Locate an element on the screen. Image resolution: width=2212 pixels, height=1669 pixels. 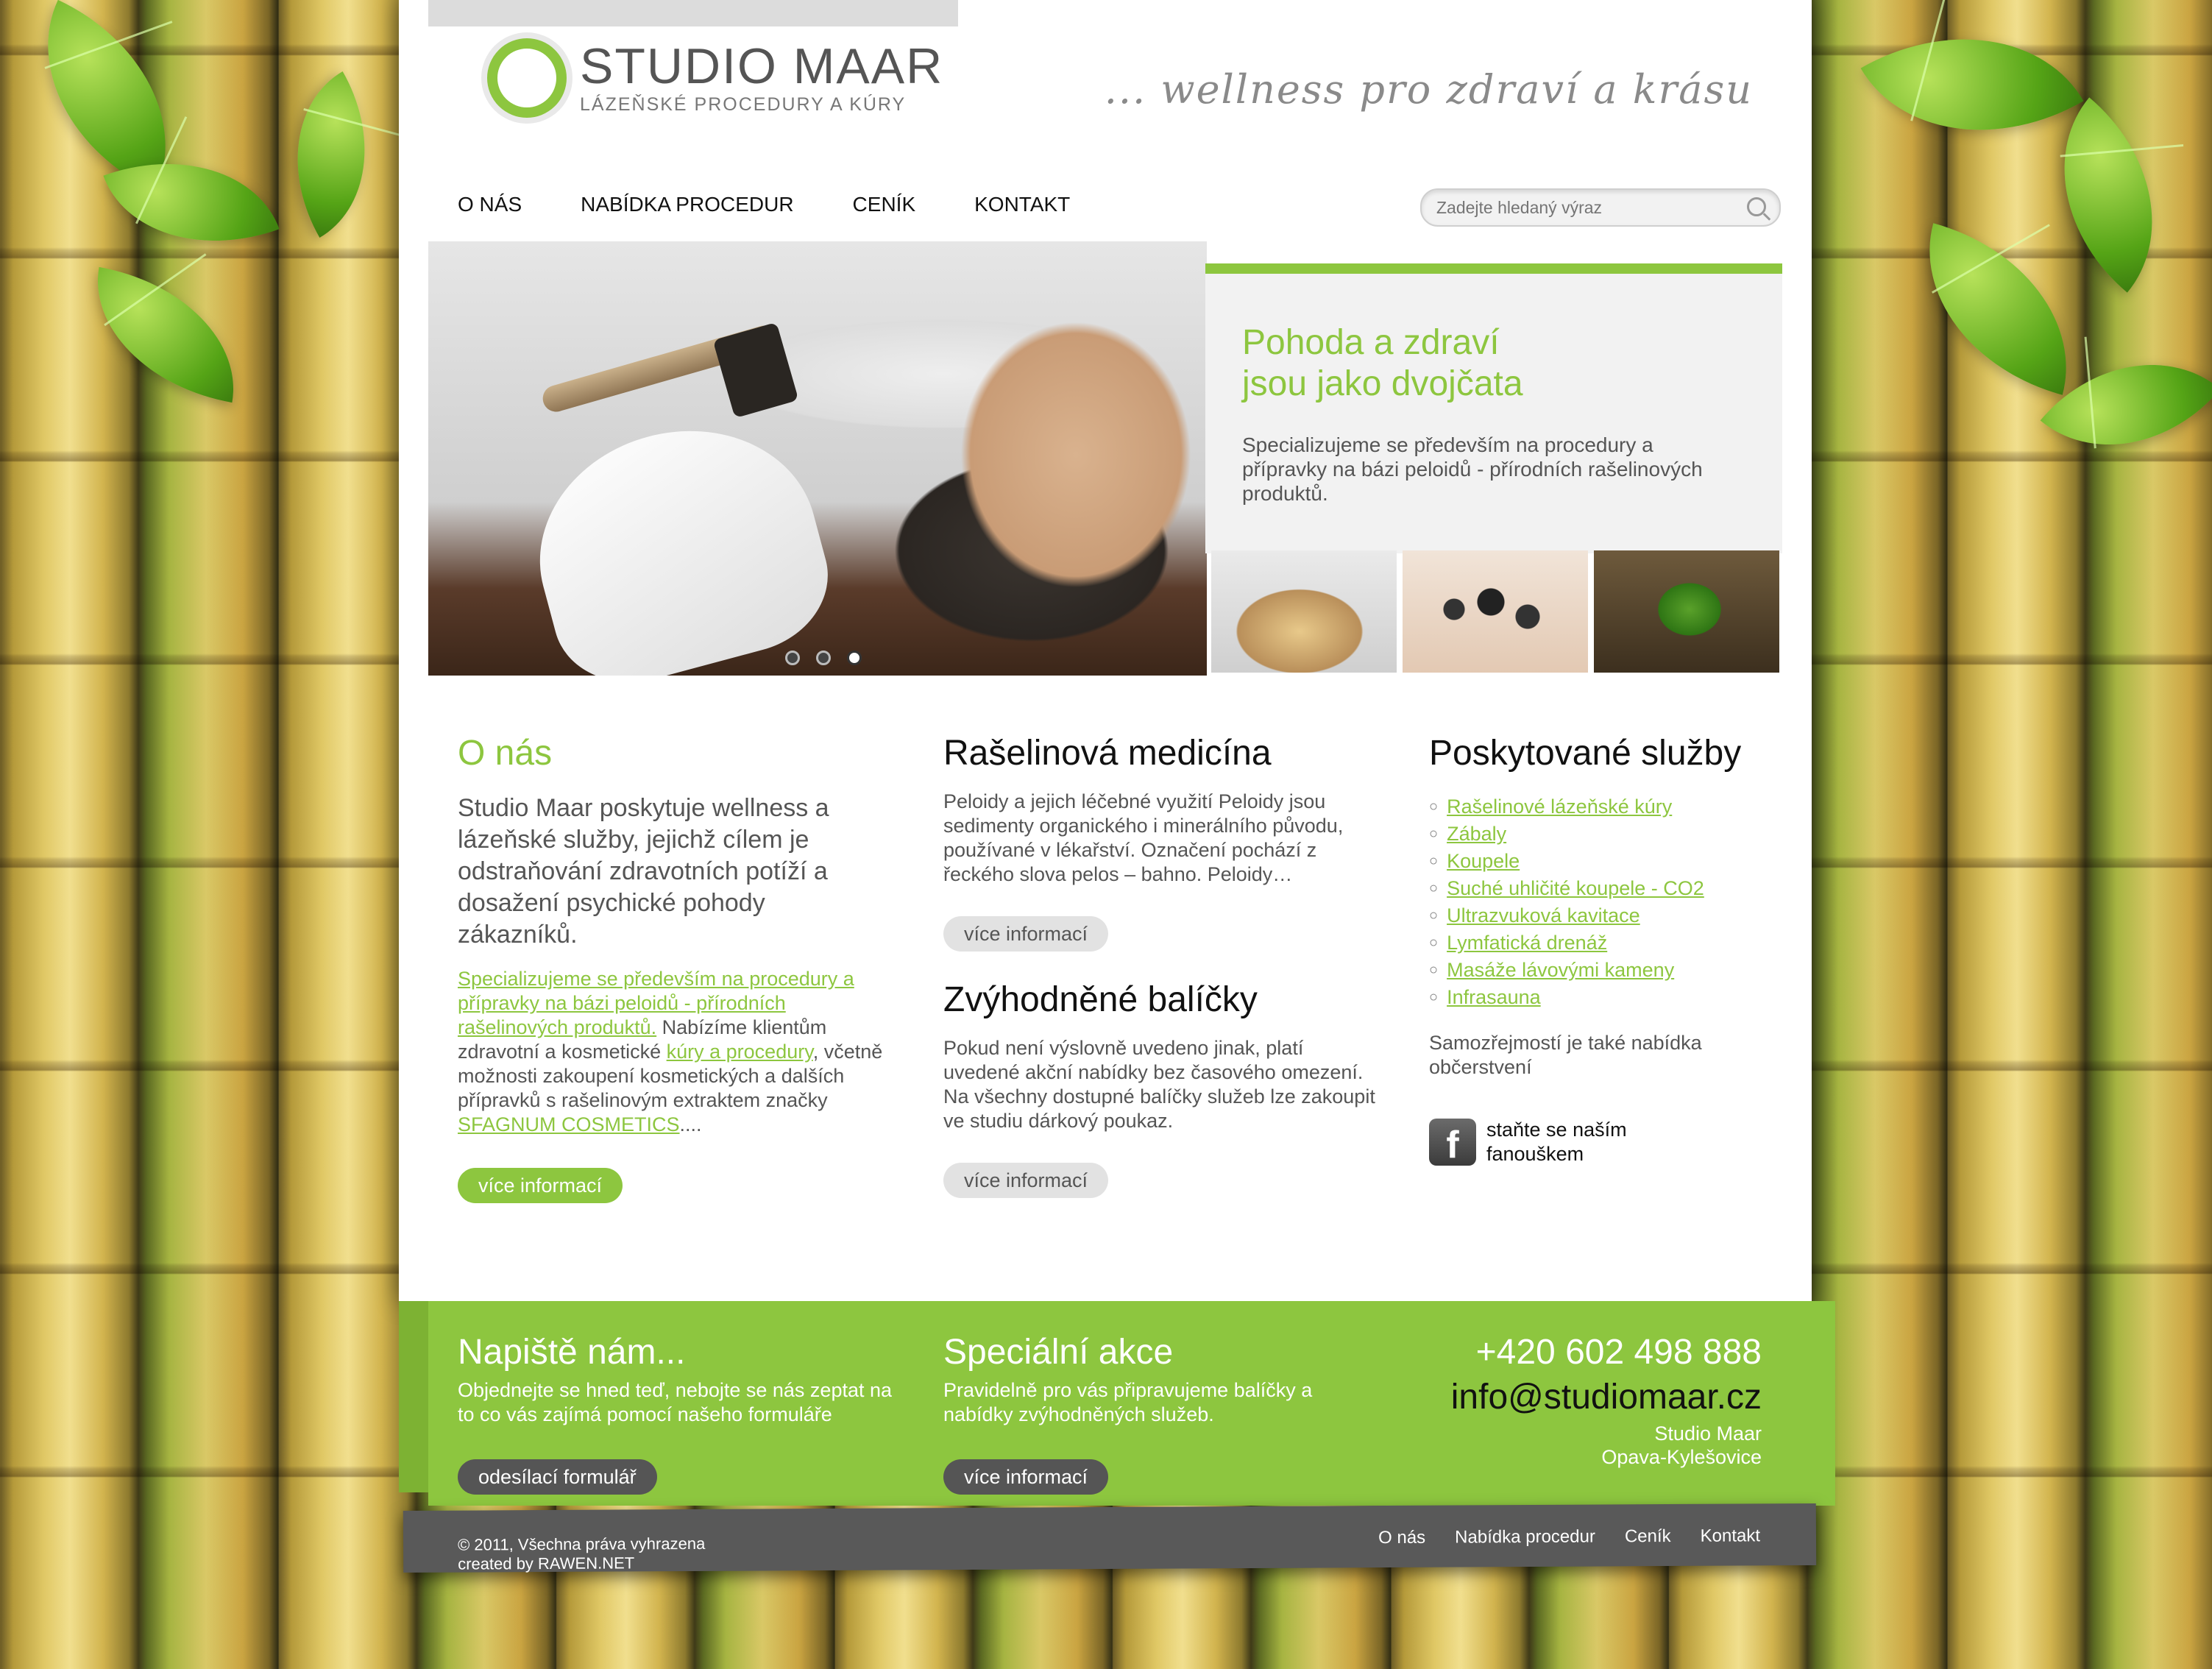
address-line-1: Studio Maar is located at coordinates (1708, 1434).